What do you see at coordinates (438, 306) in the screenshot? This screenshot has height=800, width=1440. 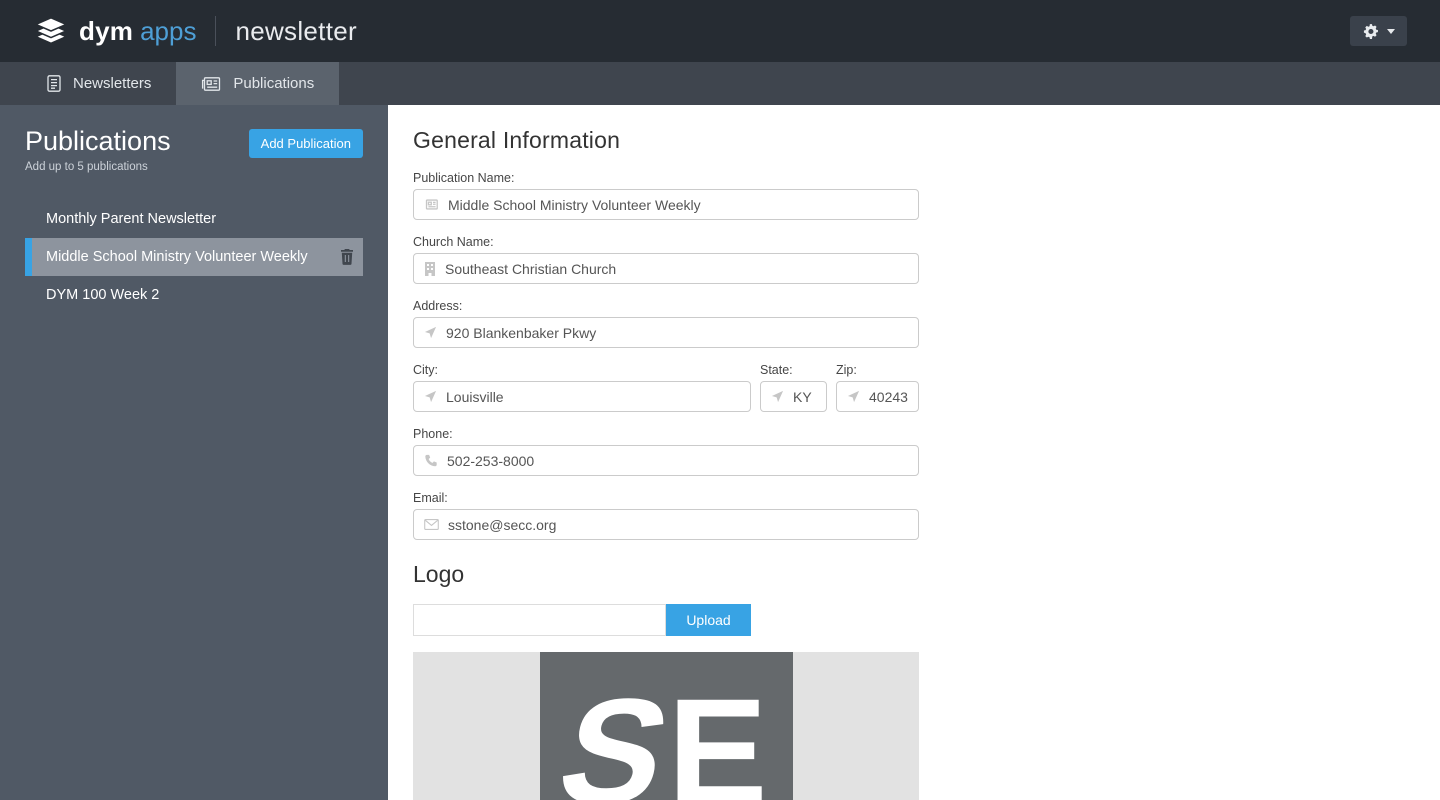 I see `address-label: Address:` at bounding box center [438, 306].